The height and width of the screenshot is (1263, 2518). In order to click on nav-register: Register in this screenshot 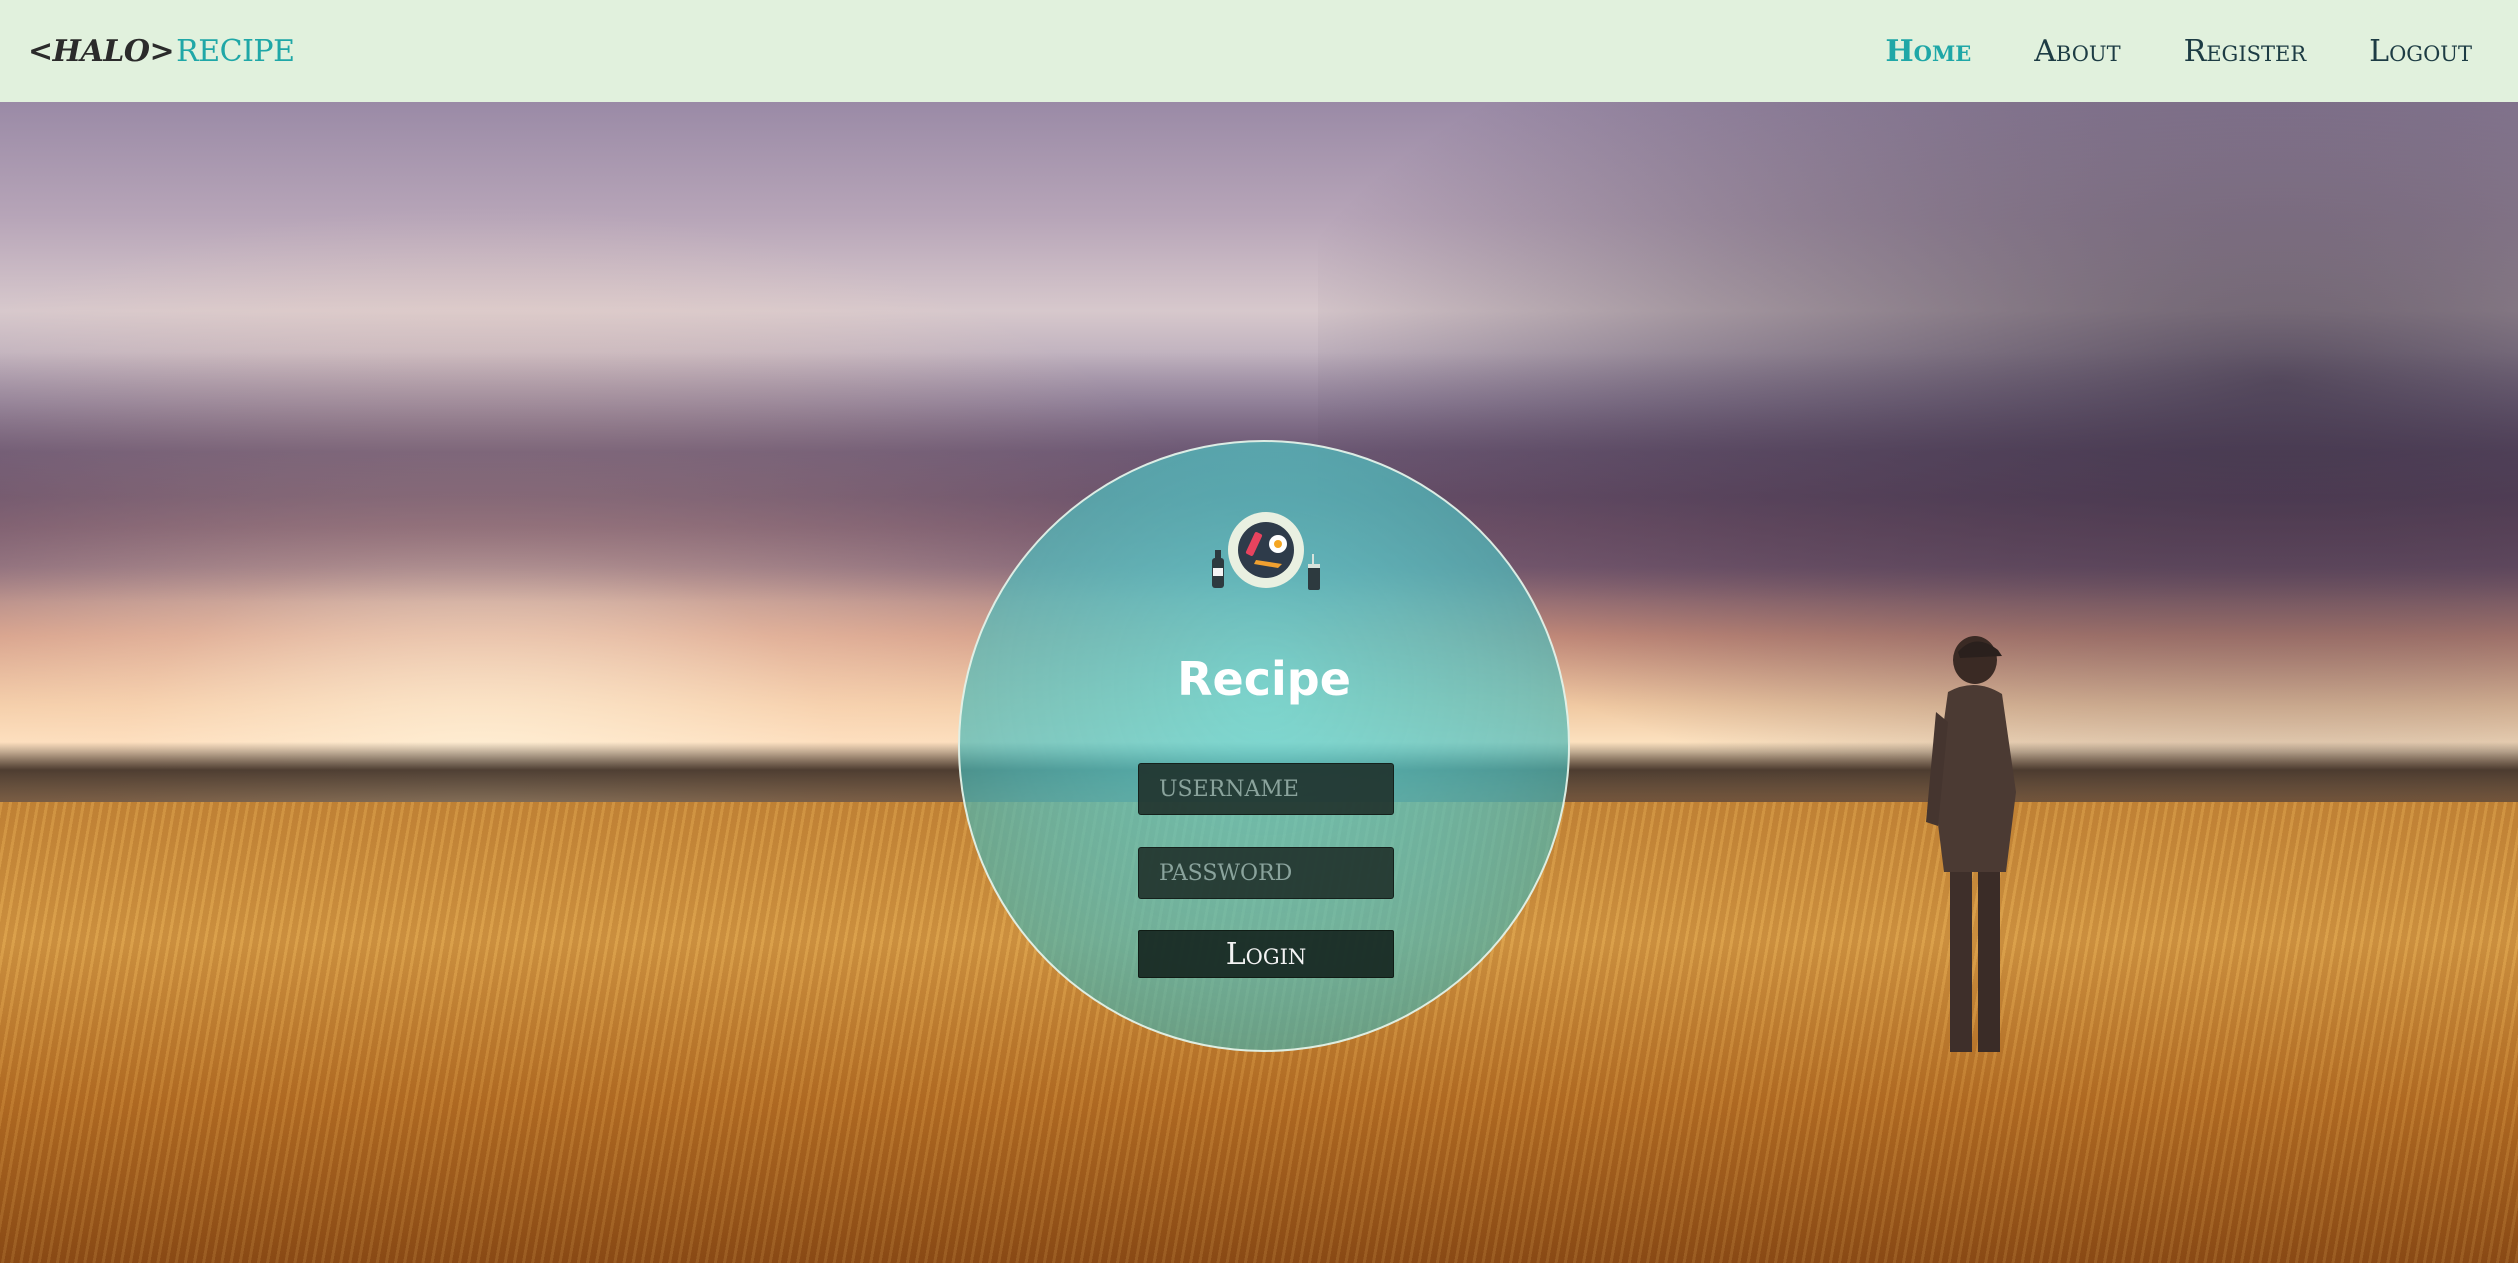, I will do `click(2245, 51)`.